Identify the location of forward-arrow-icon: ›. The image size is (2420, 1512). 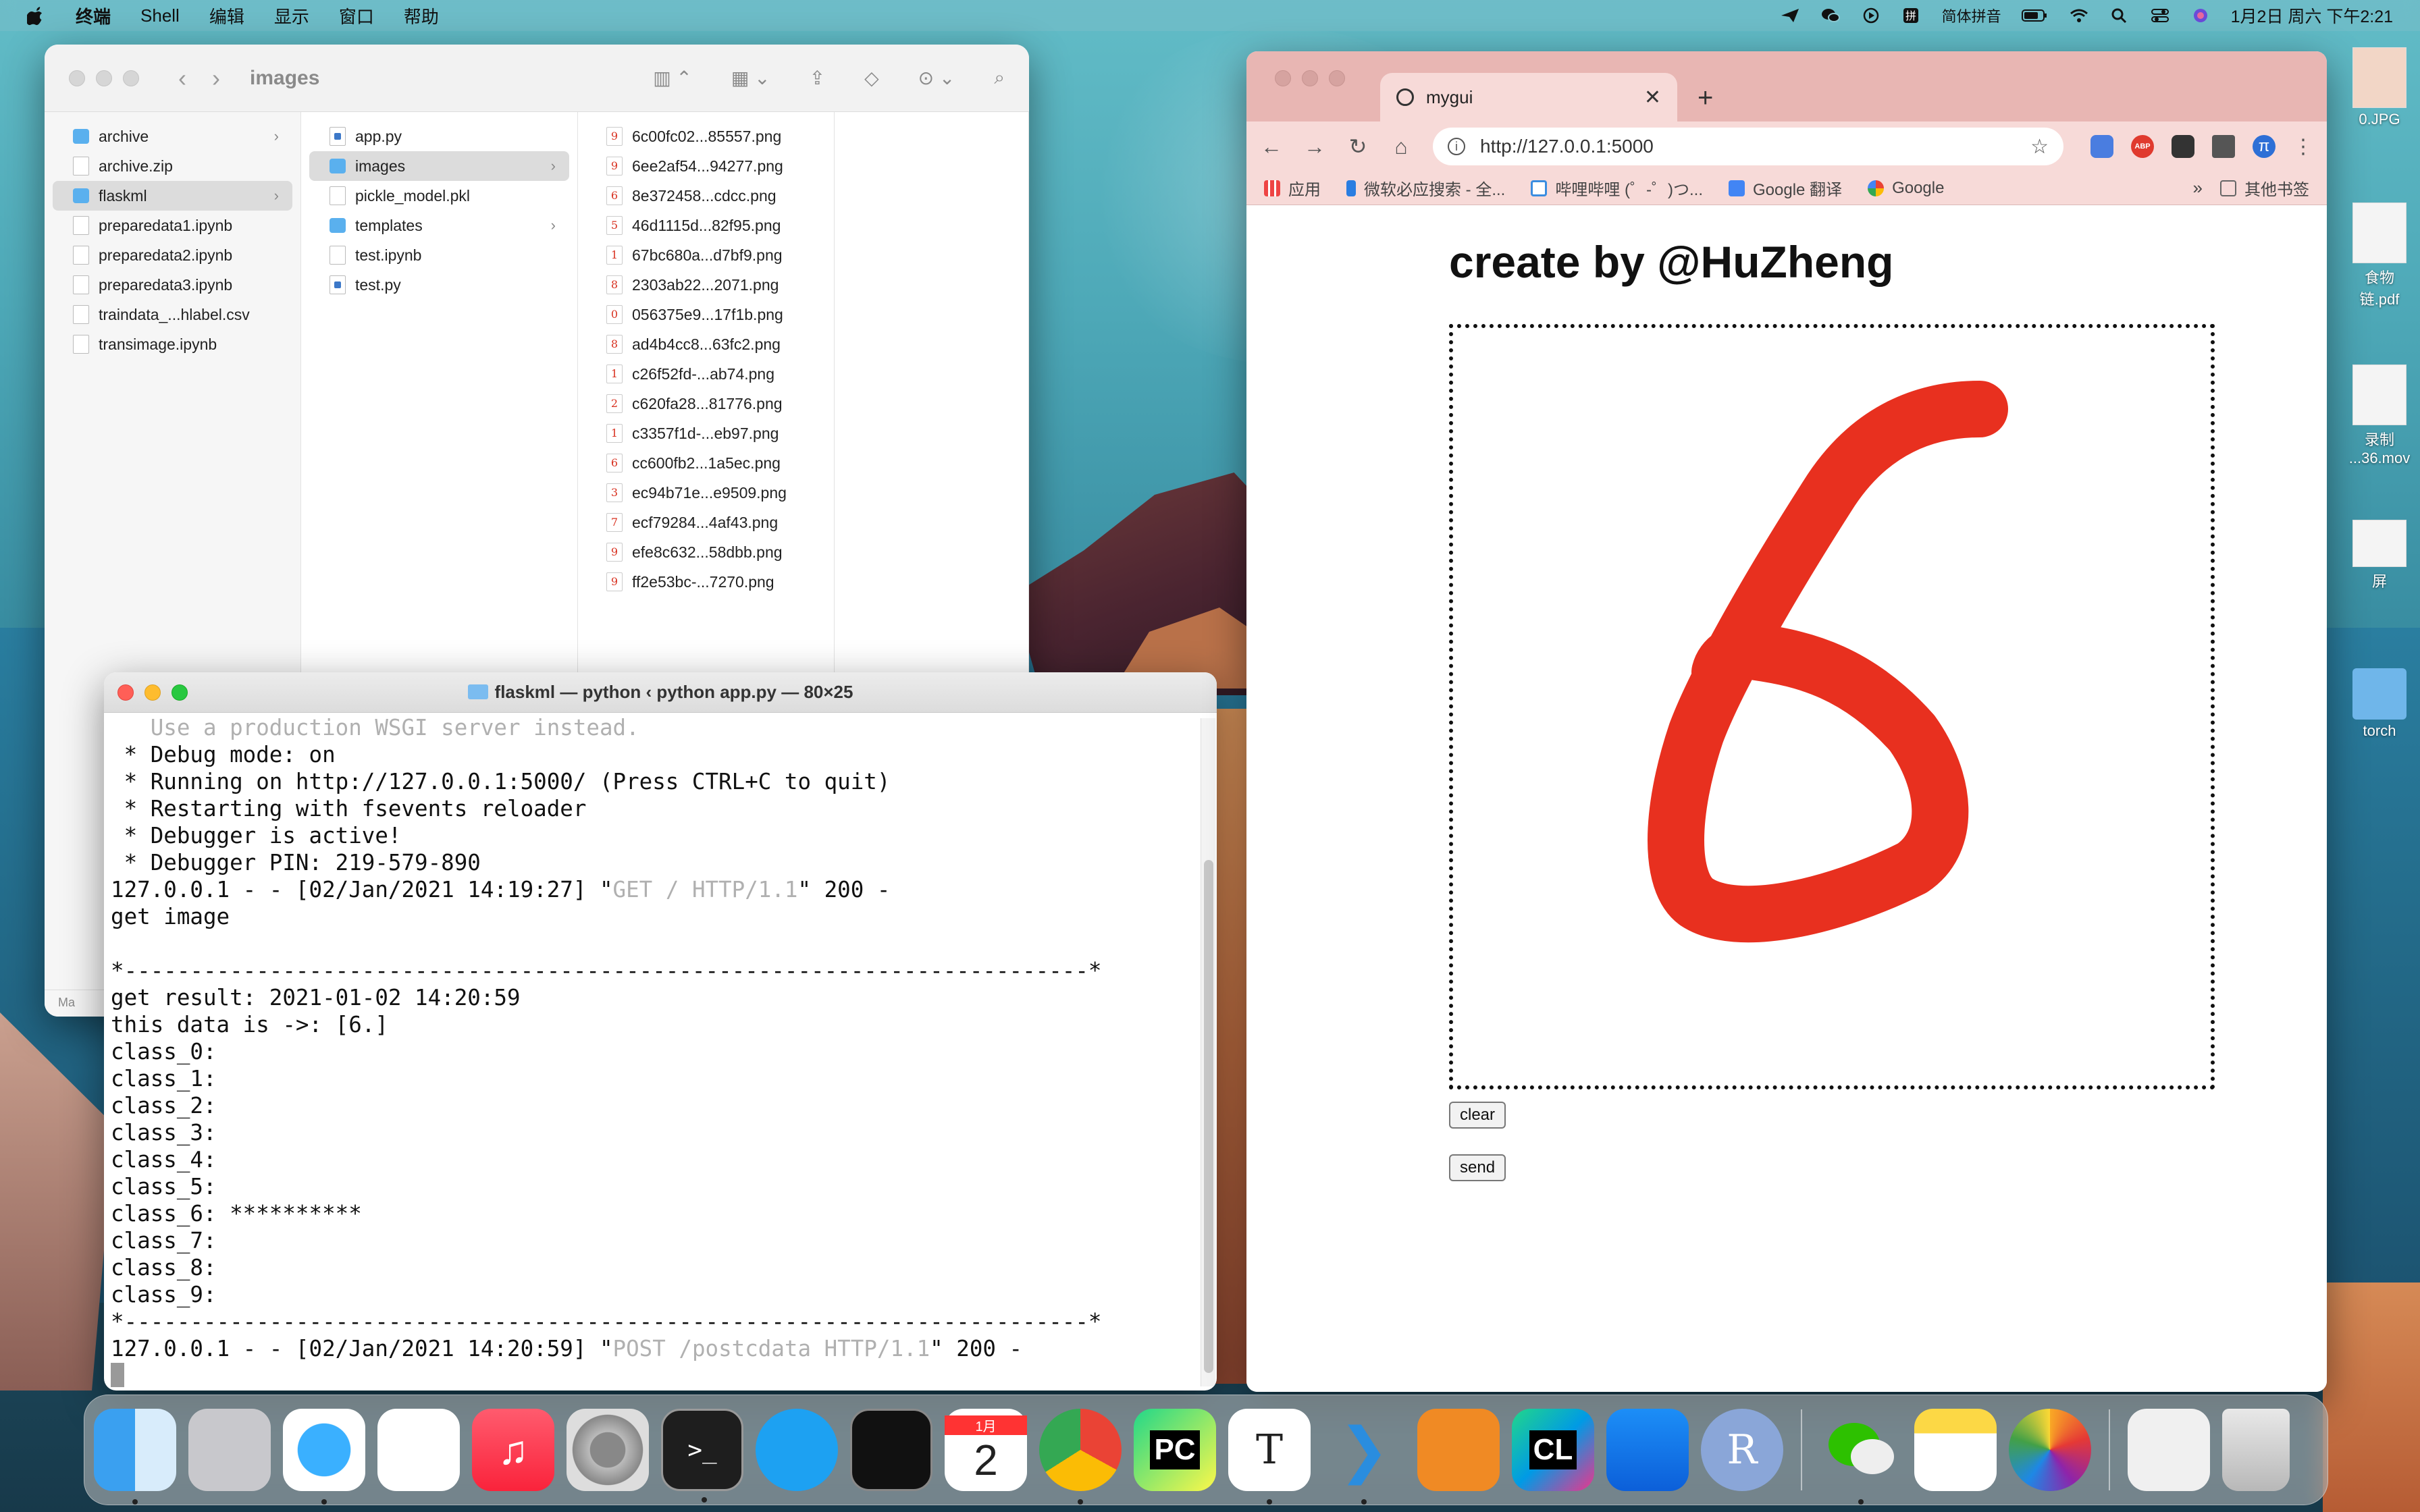
(216, 78).